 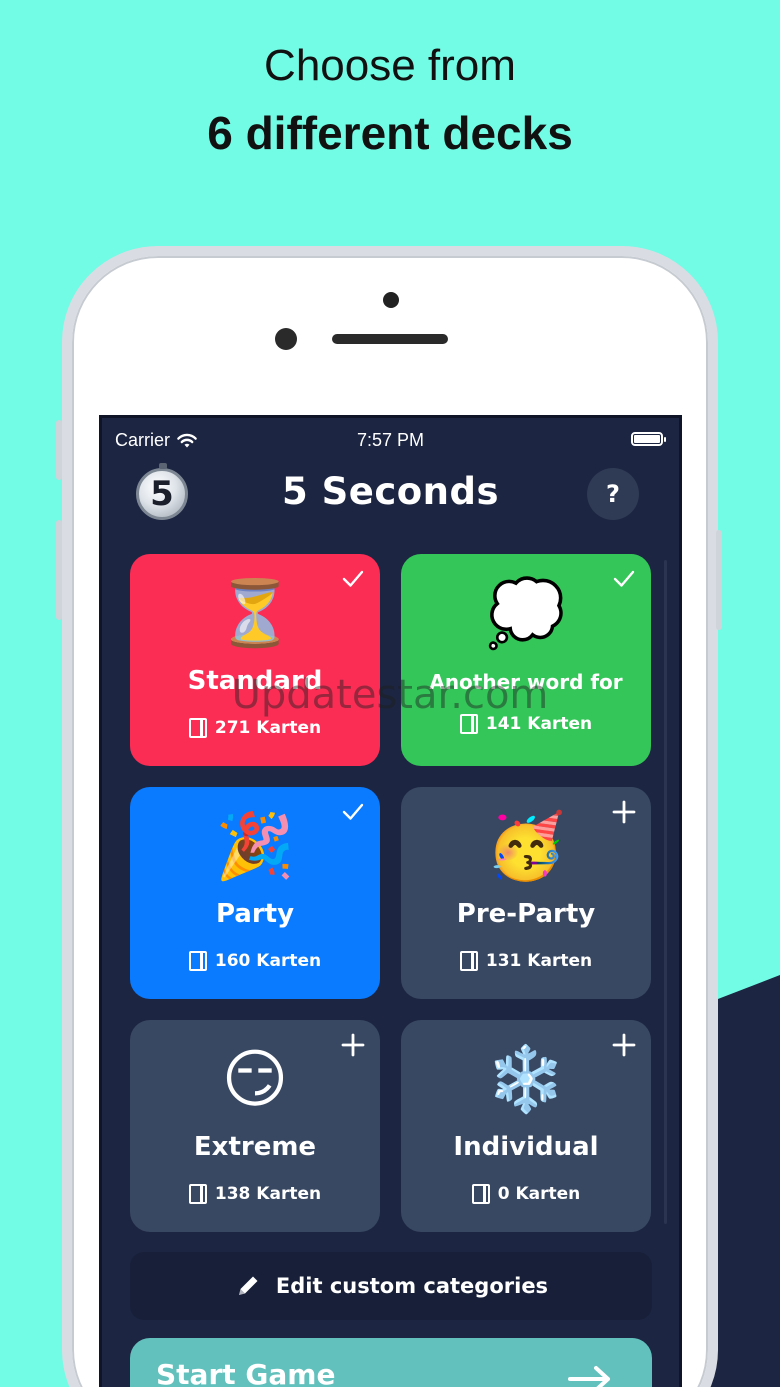 I want to click on deck-count-label: 160 Karten, so click(x=268, y=961).